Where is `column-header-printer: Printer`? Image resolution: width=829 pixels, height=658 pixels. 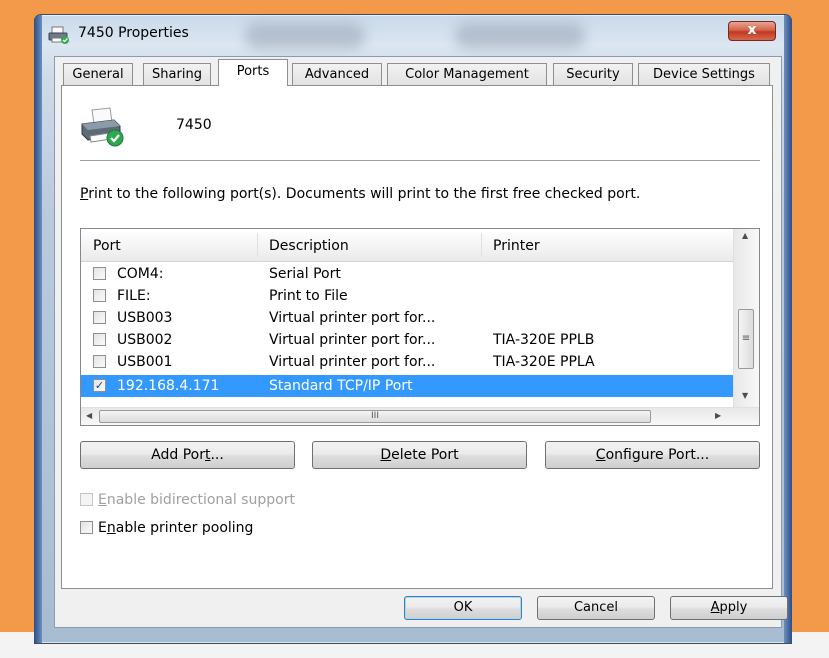
column-header-printer: Printer is located at coordinates (607, 245).